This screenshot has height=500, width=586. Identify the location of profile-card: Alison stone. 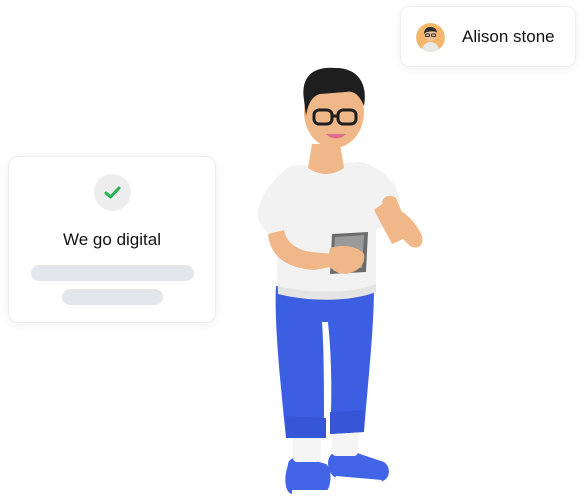
(488, 36).